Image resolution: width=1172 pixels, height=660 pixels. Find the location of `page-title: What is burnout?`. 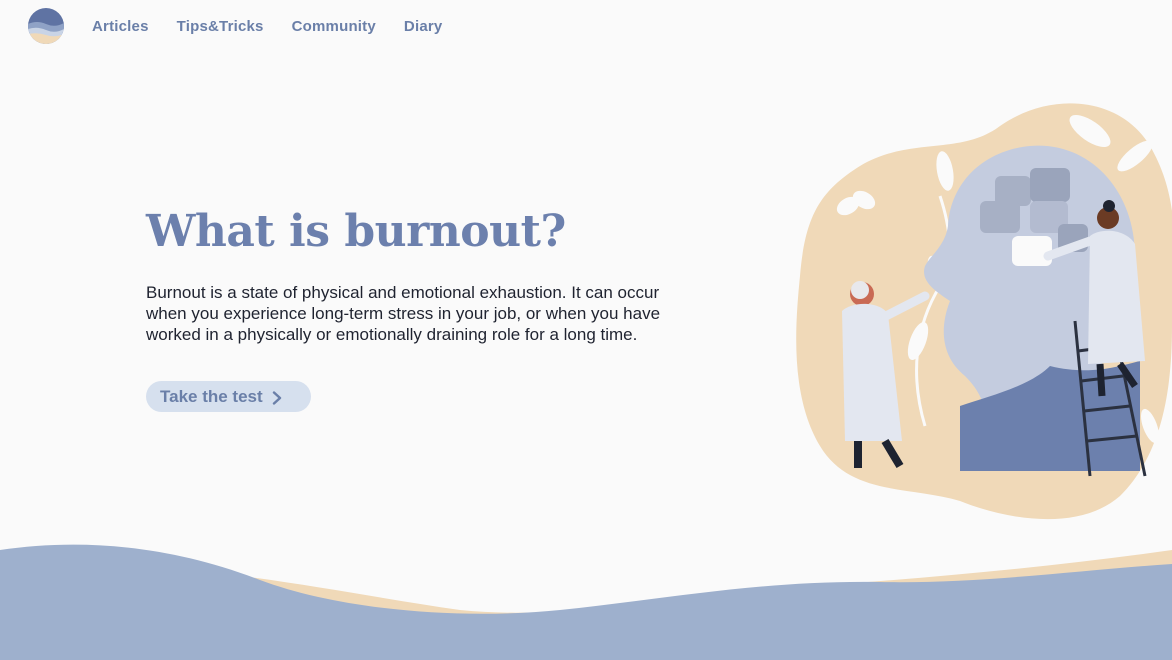

page-title: What is burnout? is located at coordinates (356, 231).